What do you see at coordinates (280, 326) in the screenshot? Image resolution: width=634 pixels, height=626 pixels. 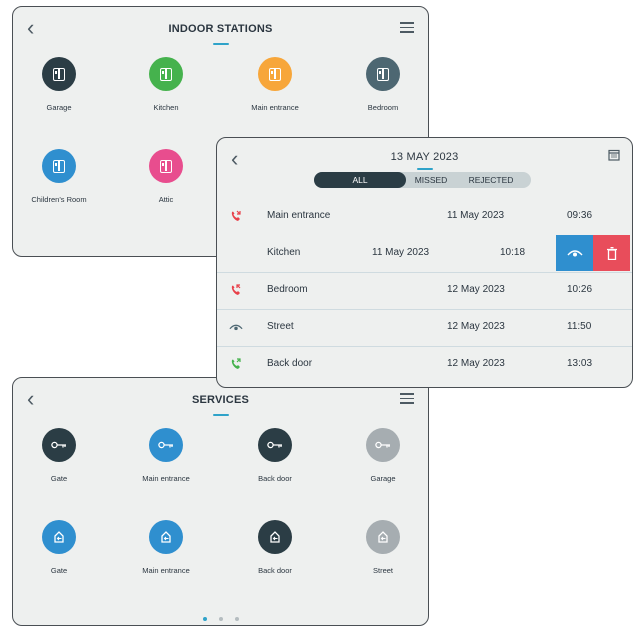 I see `caller-name: Street` at bounding box center [280, 326].